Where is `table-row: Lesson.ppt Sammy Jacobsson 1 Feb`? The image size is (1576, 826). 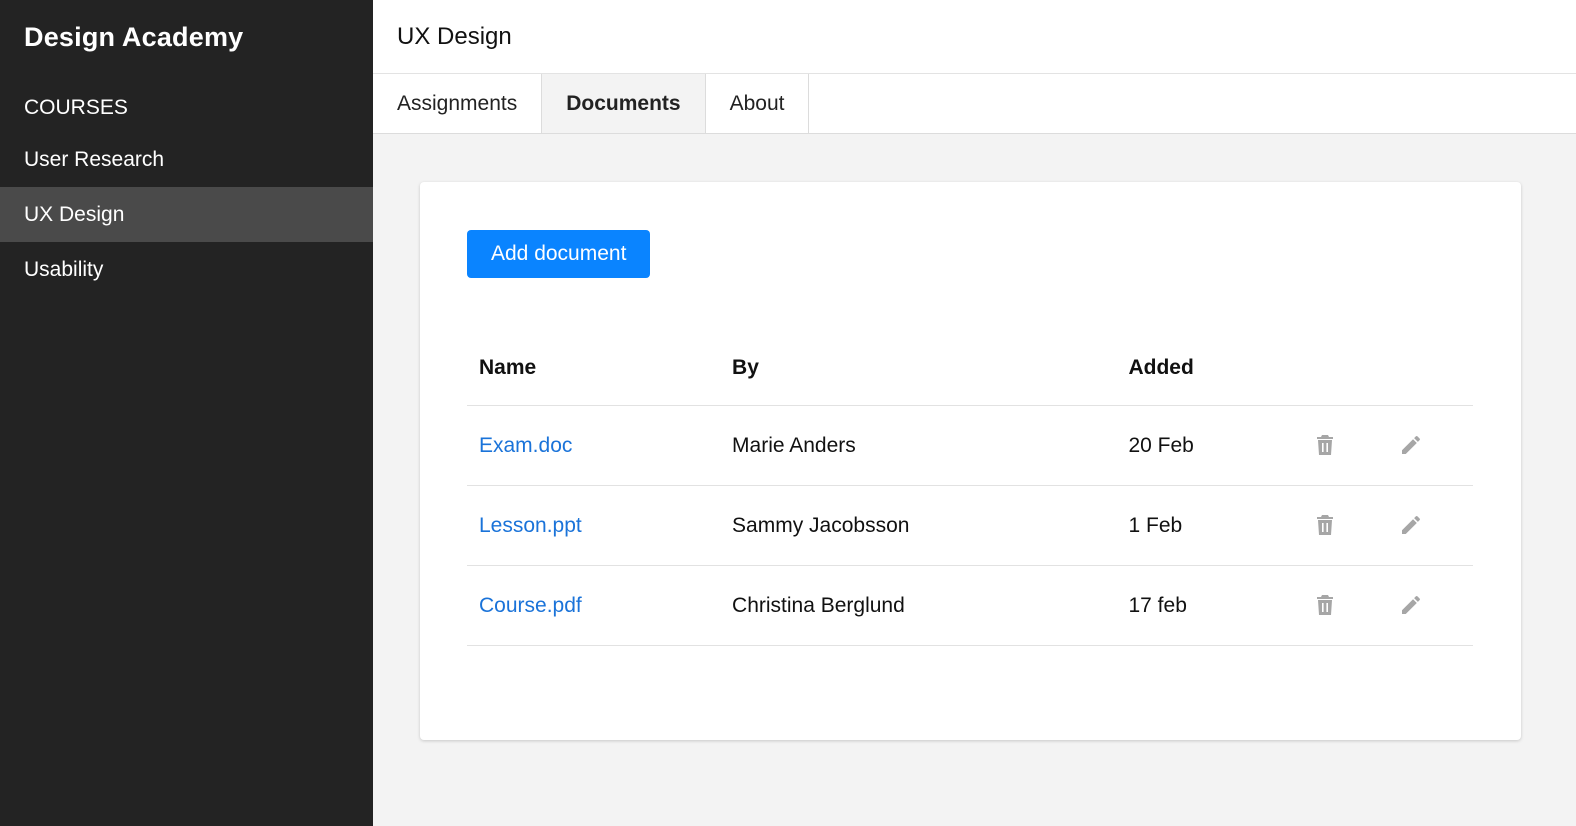
table-row: Lesson.ppt Sammy Jacobsson 1 Feb is located at coordinates (970, 525).